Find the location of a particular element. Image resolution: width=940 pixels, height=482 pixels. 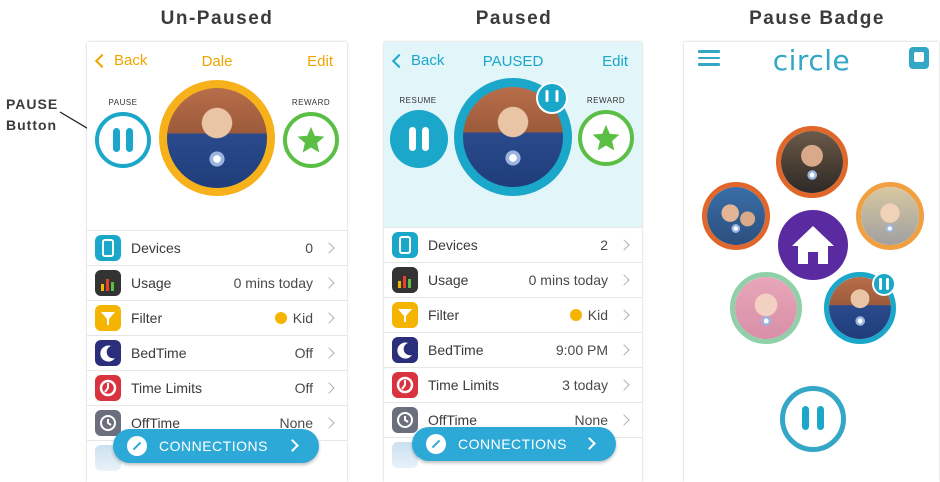

row-label: Filter is located at coordinates (444, 315).